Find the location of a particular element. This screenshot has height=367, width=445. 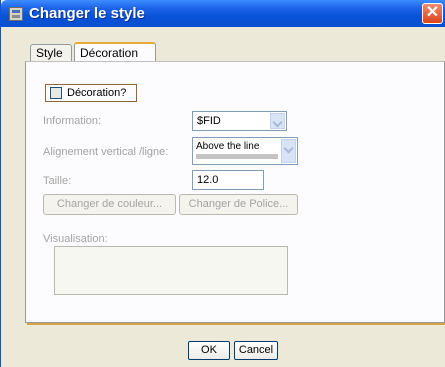

size-label: Taille: is located at coordinates (57, 181).